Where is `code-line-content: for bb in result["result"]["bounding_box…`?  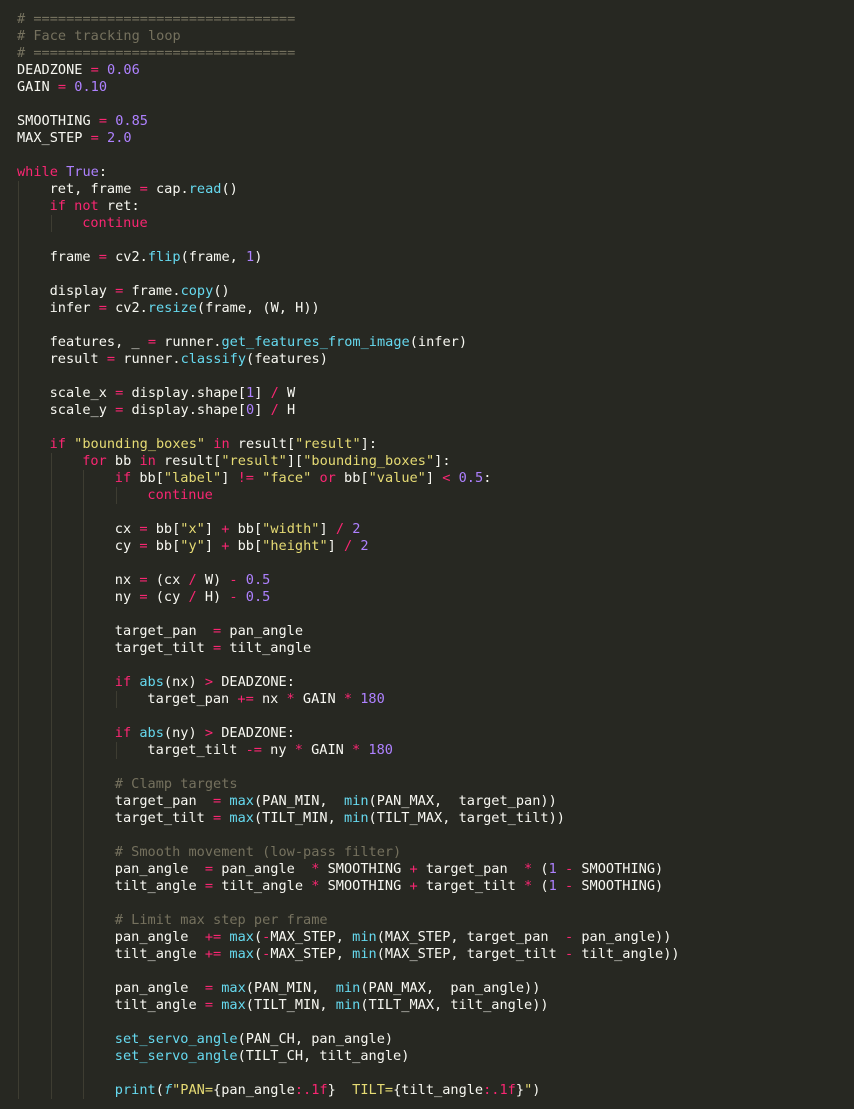
code-line-content: for bb in result["result"]["bounding_box… is located at coordinates (266, 461).